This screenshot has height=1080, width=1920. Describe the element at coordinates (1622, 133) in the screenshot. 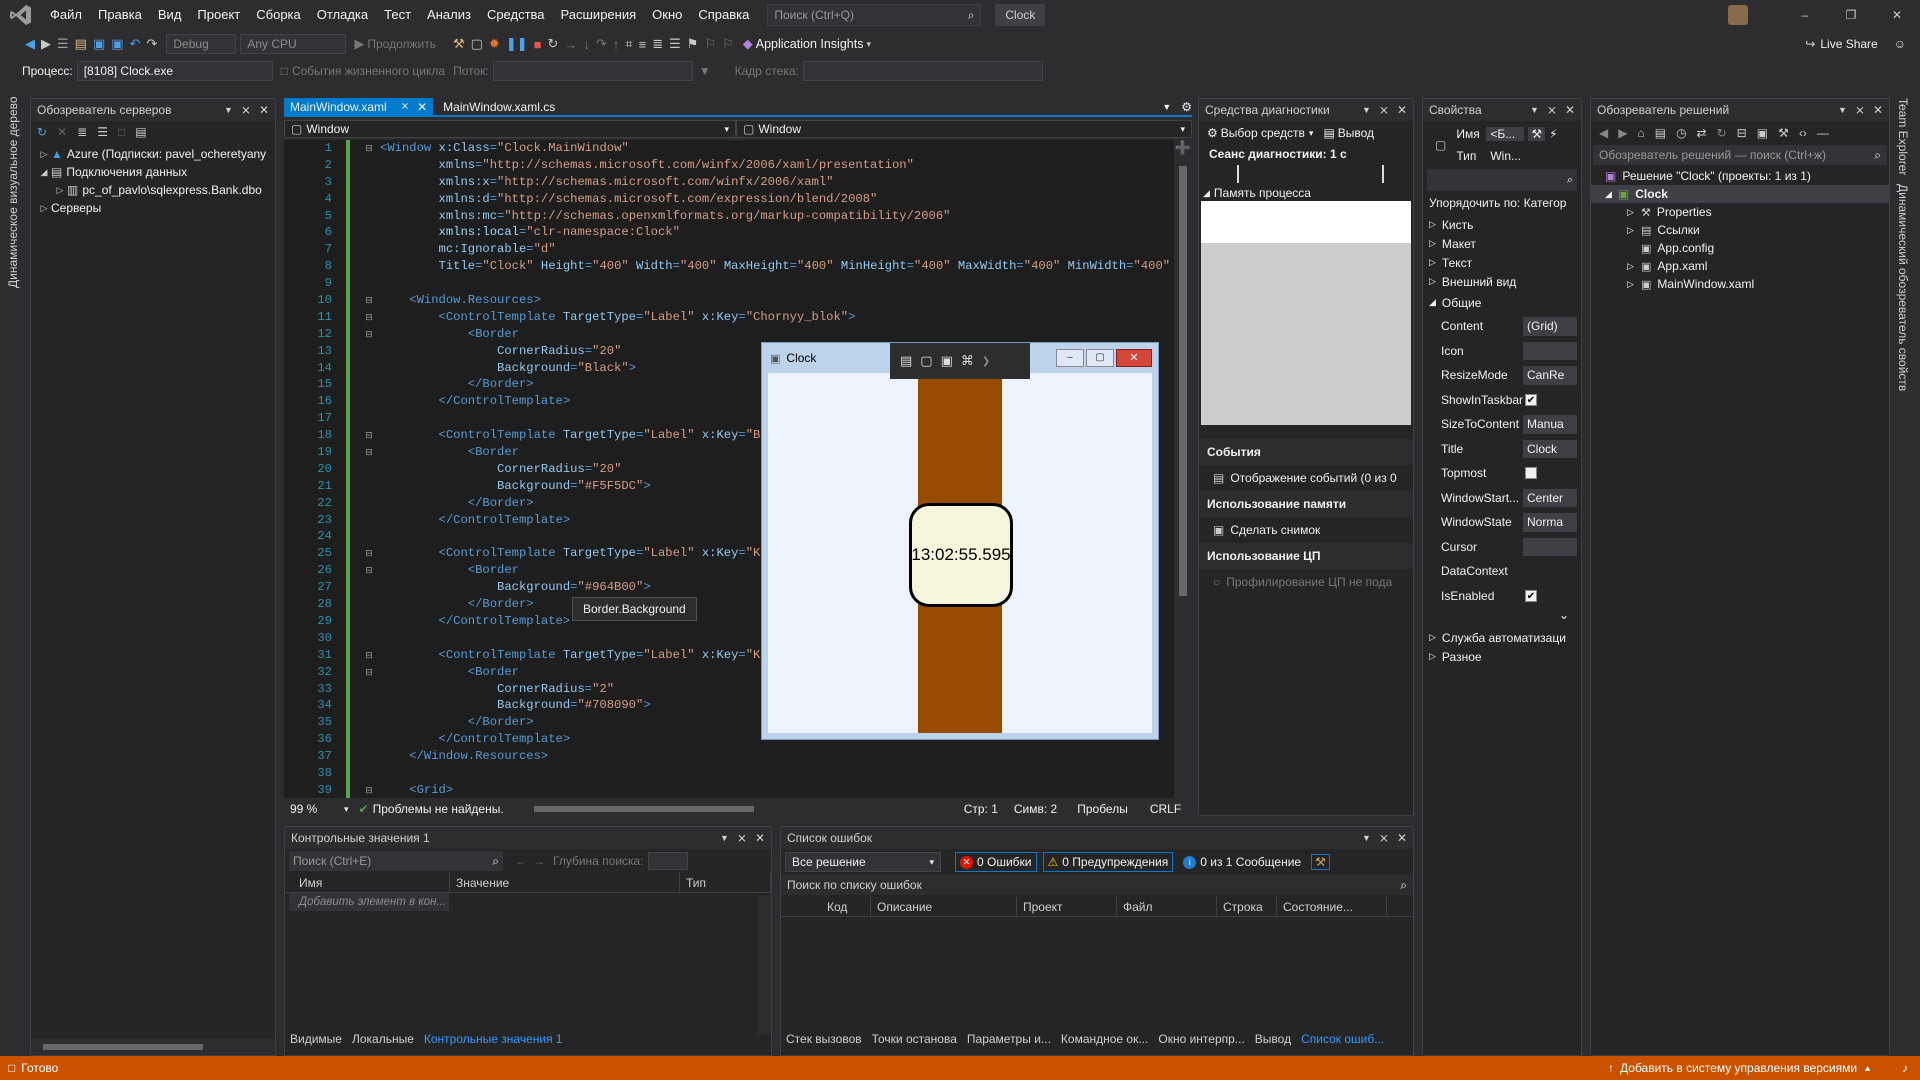

I see `forward-icon: ▶` at that location.